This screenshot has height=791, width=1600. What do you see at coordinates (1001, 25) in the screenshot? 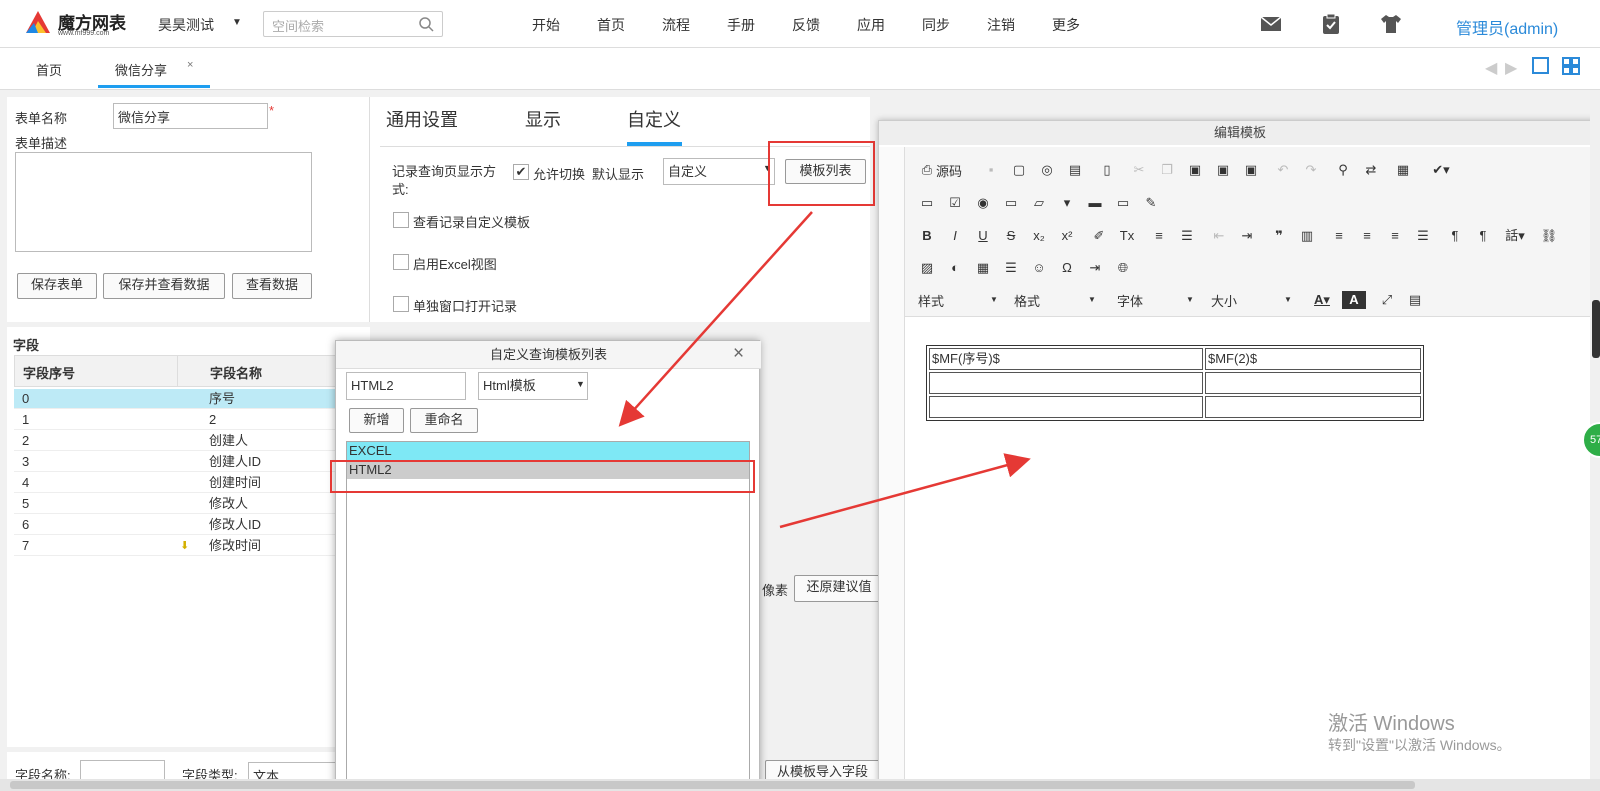
I see `nav-logout: 注销` at bounding box center [1001, 25].